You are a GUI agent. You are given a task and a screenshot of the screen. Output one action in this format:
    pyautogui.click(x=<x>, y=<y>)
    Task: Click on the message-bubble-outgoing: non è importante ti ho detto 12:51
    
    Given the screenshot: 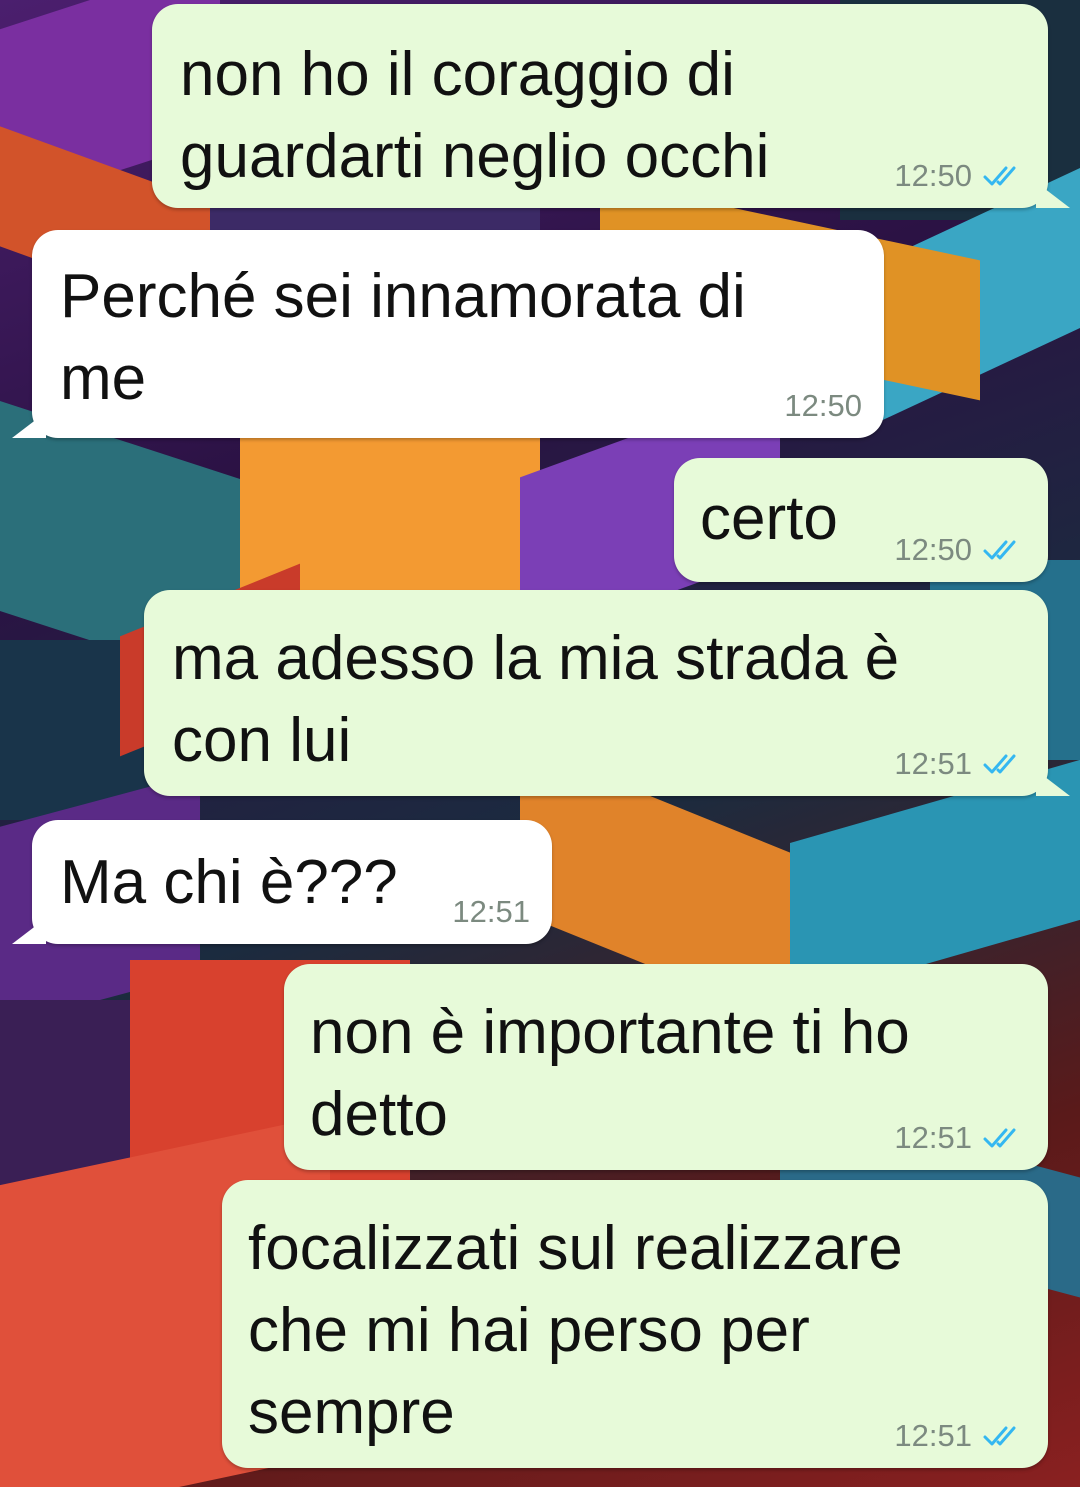 What is the action you would take?
    pyautogui.click(x=666, y=1067)
    